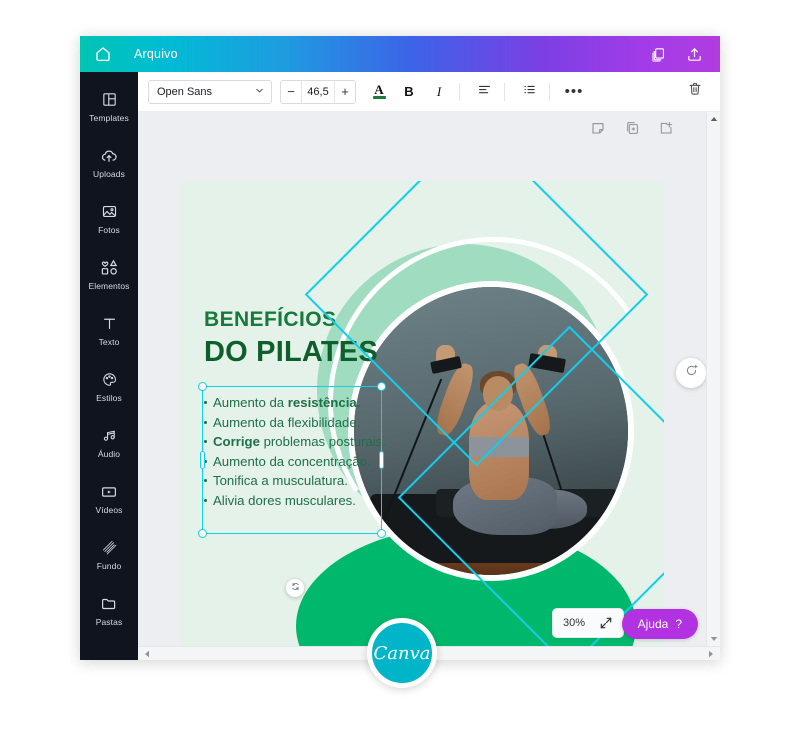 Image resolution: width=800 pixels, height=732 pixels. I want to click on rotate-plus-icon, so click(691, 373).